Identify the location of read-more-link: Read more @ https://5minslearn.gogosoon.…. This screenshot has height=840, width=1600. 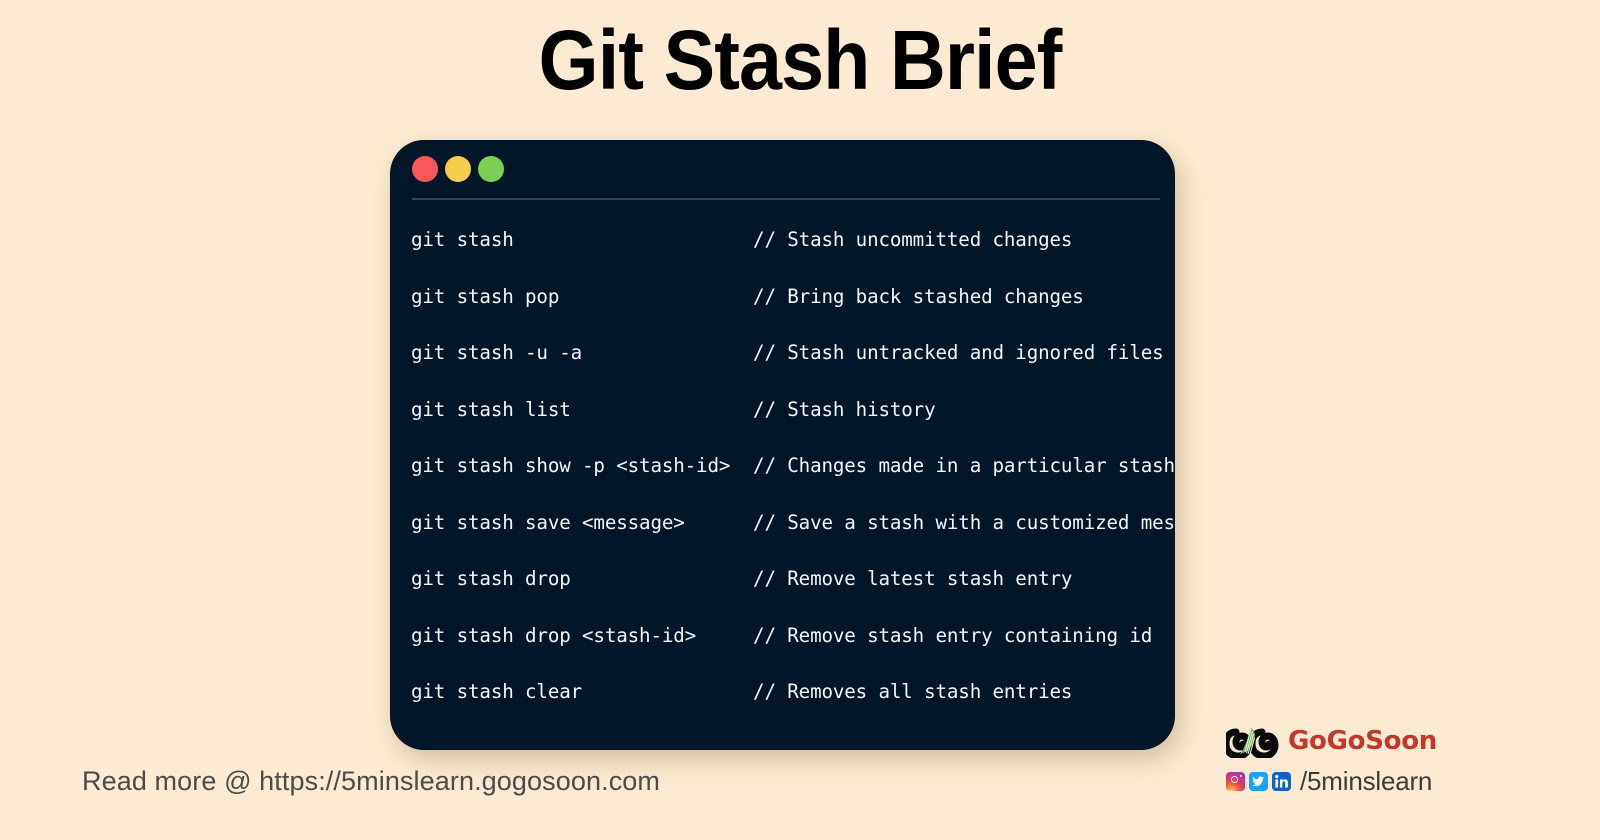
(371, 781).